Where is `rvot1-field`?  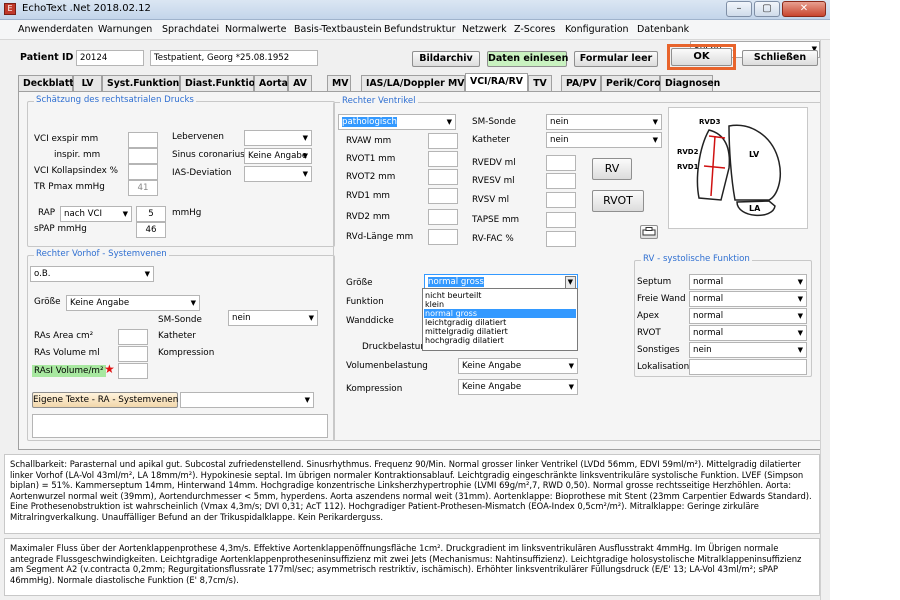
rvot1-field is located at coordinates (443, 159).